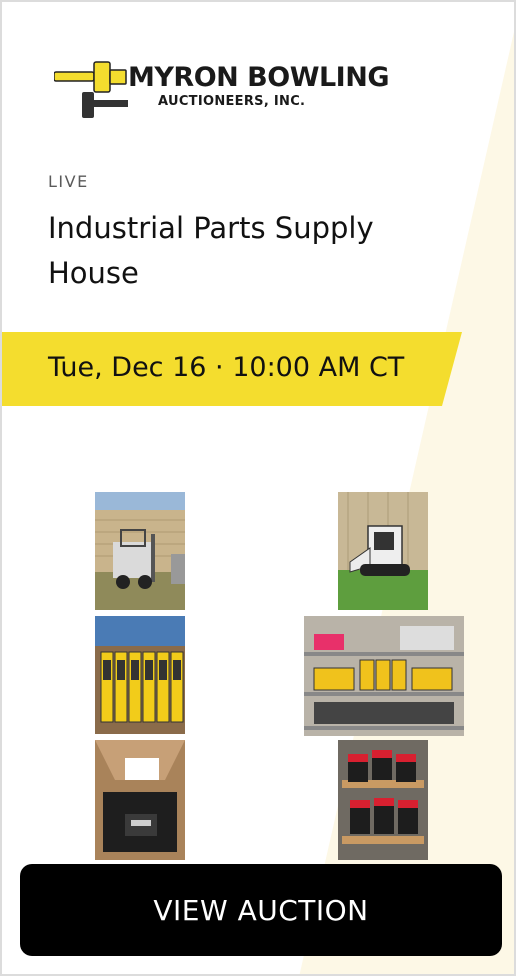  I want to click on gavel-icon, so click(91, 89).